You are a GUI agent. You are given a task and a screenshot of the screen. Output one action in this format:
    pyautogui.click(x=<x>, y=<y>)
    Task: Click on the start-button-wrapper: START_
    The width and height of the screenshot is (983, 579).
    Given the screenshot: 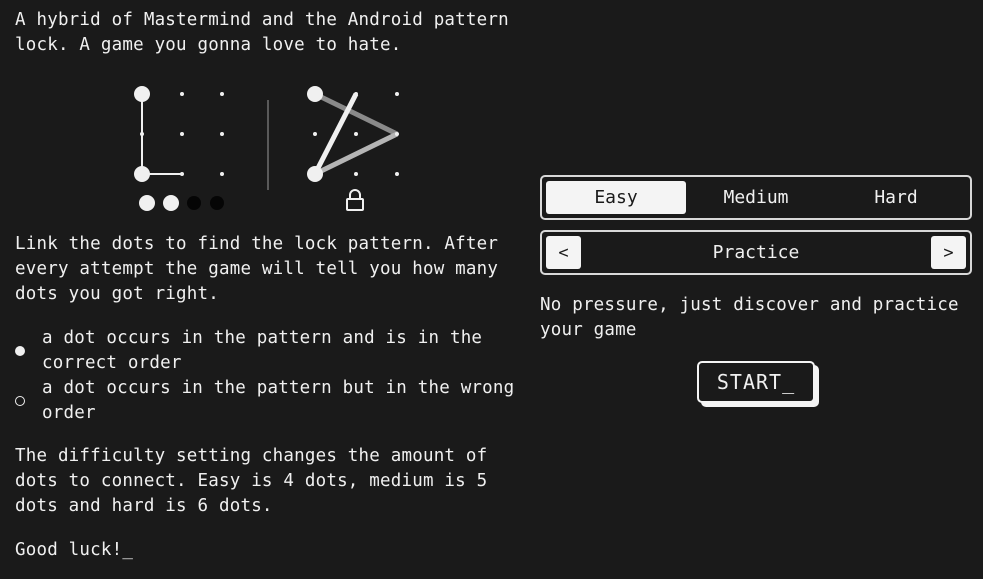 What is the action you would take?
    pyautogui.click(x=758, y=384)
    